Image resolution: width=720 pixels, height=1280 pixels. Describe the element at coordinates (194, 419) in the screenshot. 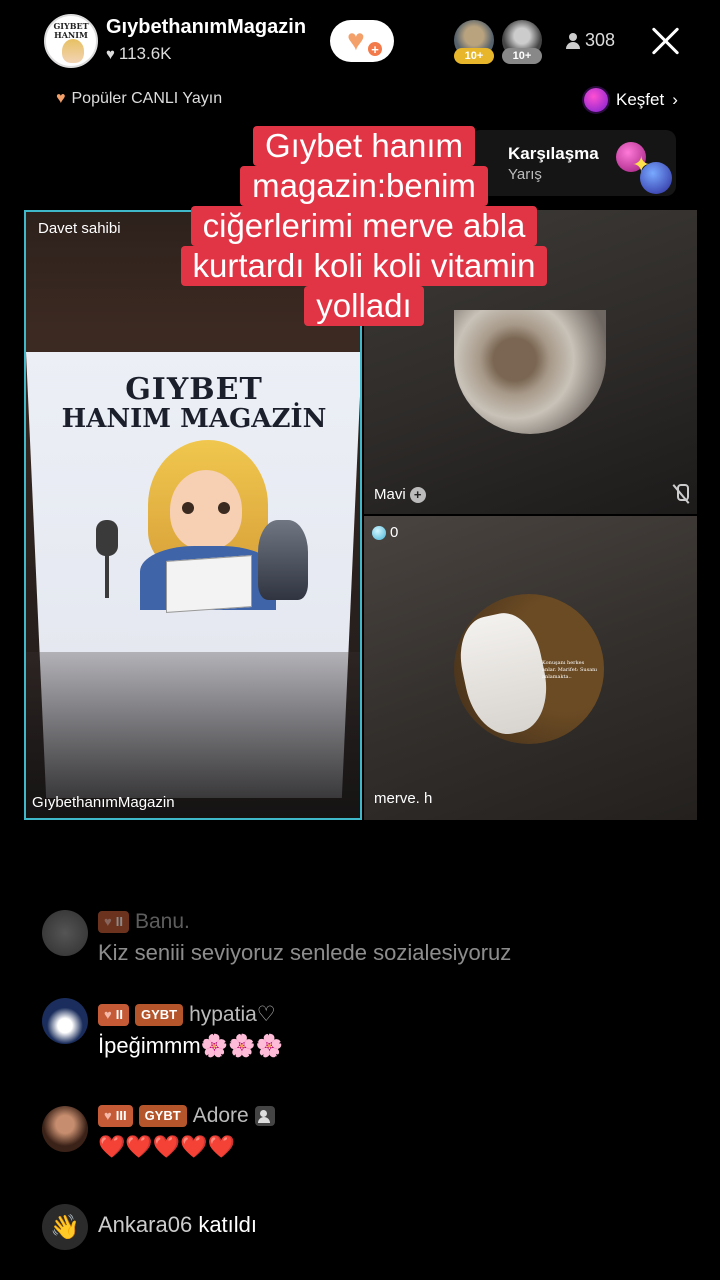

I see `lamp-title-line2: HANIM MAGAZİN` at that location.